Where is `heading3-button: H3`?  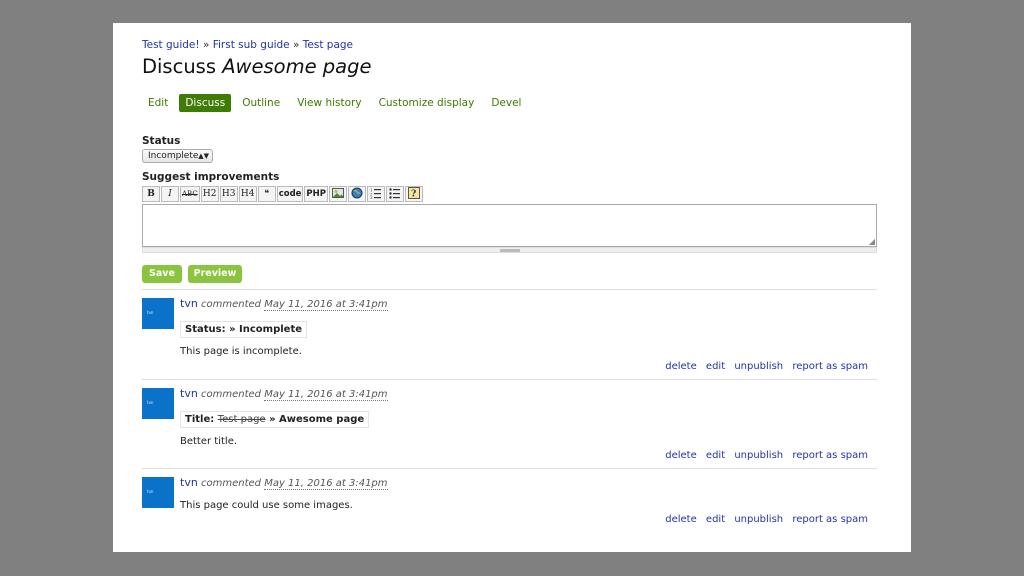
heading3-button: H3 is located at coordinates (228, 194).